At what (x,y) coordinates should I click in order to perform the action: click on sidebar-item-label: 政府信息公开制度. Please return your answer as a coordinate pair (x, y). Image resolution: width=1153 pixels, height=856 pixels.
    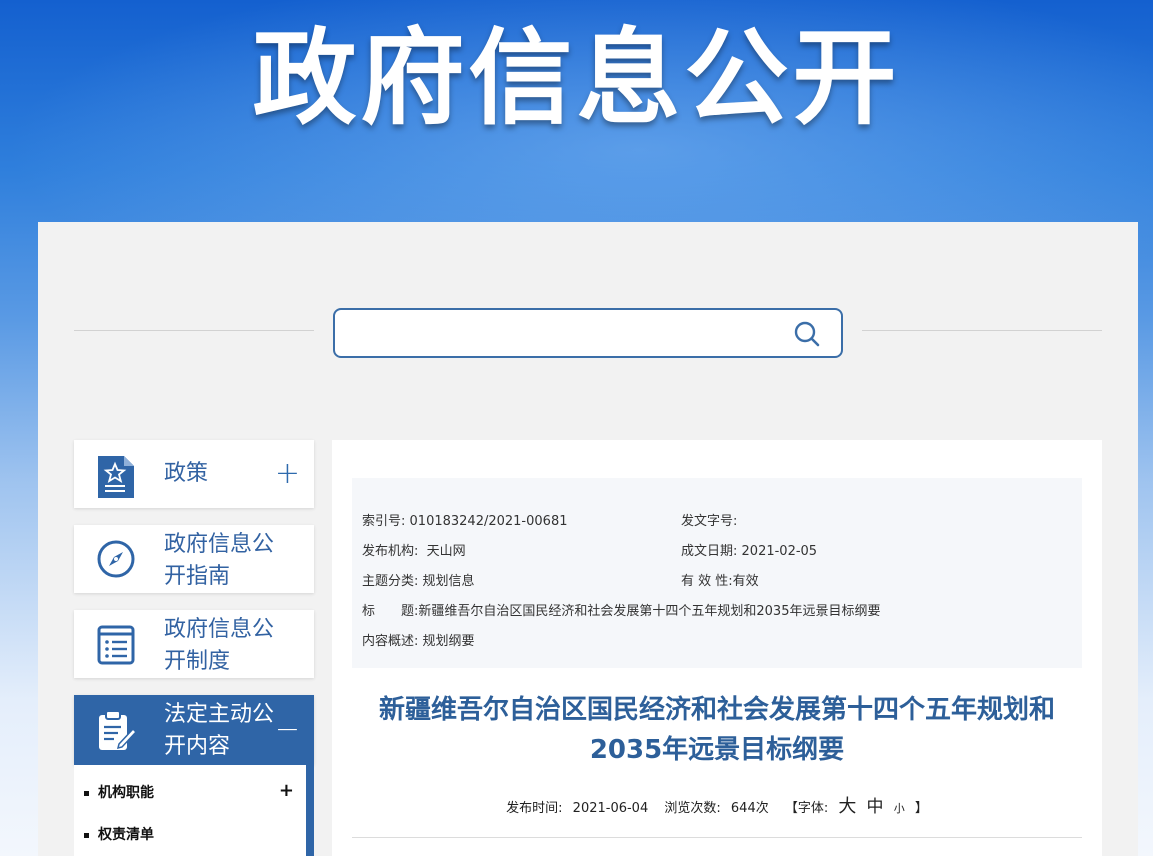
    Looking at the image, I should click on (219, 645).